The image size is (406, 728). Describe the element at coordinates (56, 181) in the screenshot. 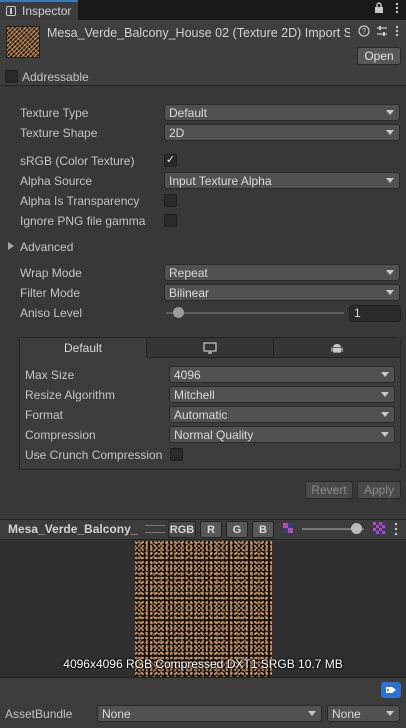

I see `alpha-source-label: Alpha Source` at that location.